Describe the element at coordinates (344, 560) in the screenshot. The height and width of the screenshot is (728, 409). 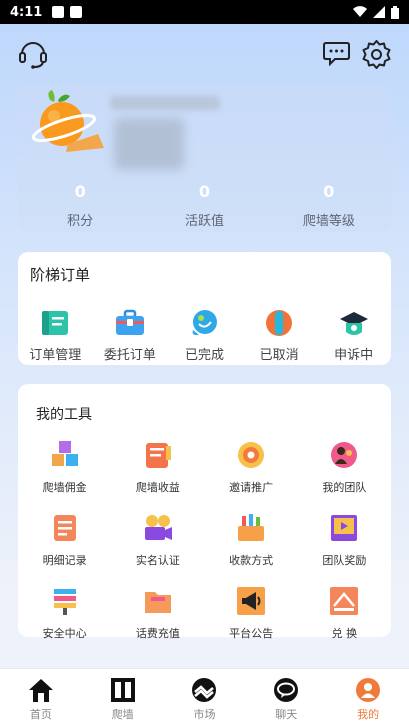
I see `tool-label: 团队奖励` at that location.